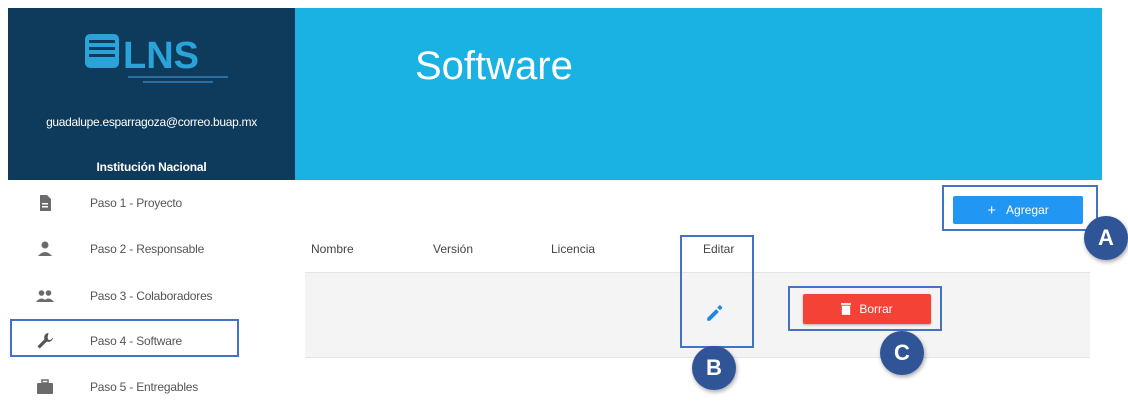 This screenshot has width=1128, height=406. Describe the element at coordinates (45, 248) in the screenshot. I see `person-icon` at that location.